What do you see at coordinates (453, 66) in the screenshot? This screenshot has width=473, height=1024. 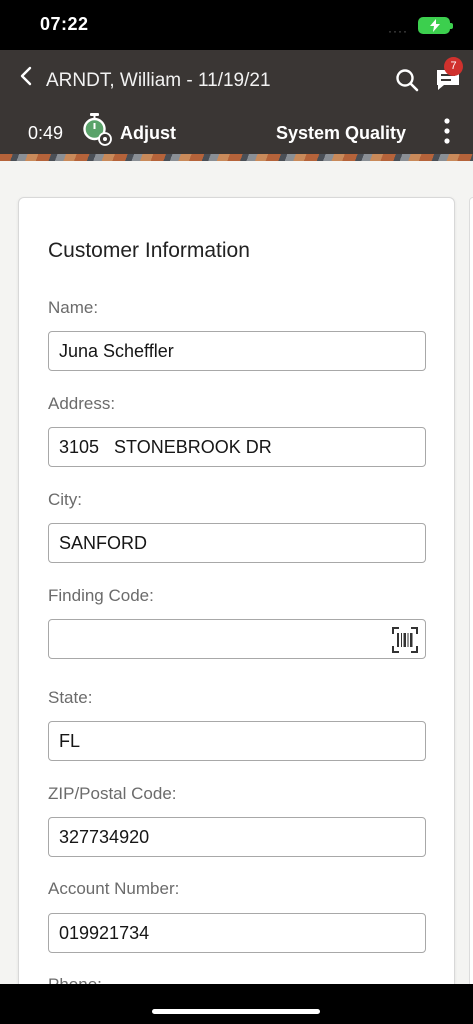 I see `notification-badge: 7` at bounding box center [453, 66].